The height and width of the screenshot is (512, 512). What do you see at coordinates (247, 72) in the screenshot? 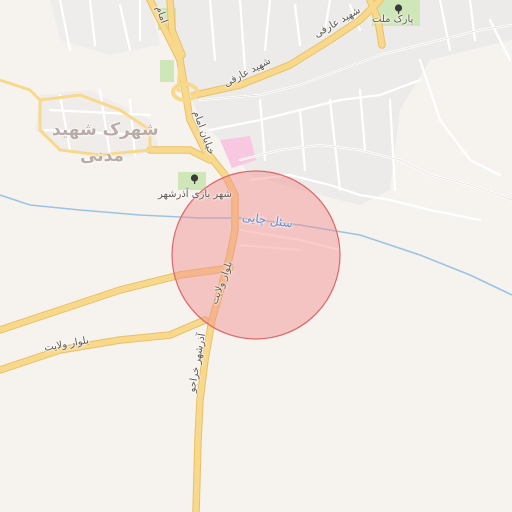
I see `label-shahid-arefi-lower: شهید عارفی` at bounding box center [247, 72].